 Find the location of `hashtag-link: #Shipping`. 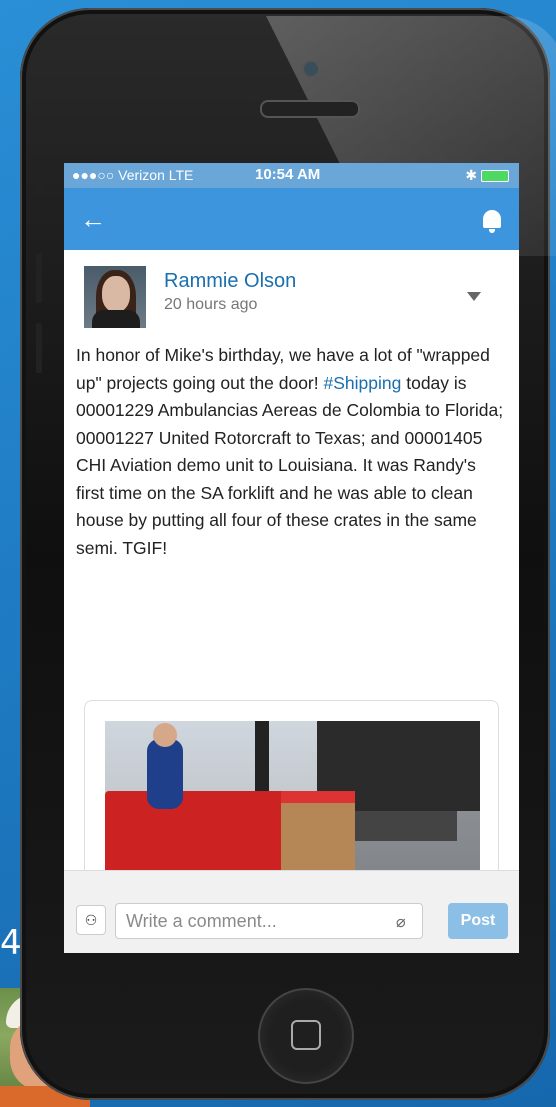

hashtag-link: #Shipping is located at coordinates (363, 383).